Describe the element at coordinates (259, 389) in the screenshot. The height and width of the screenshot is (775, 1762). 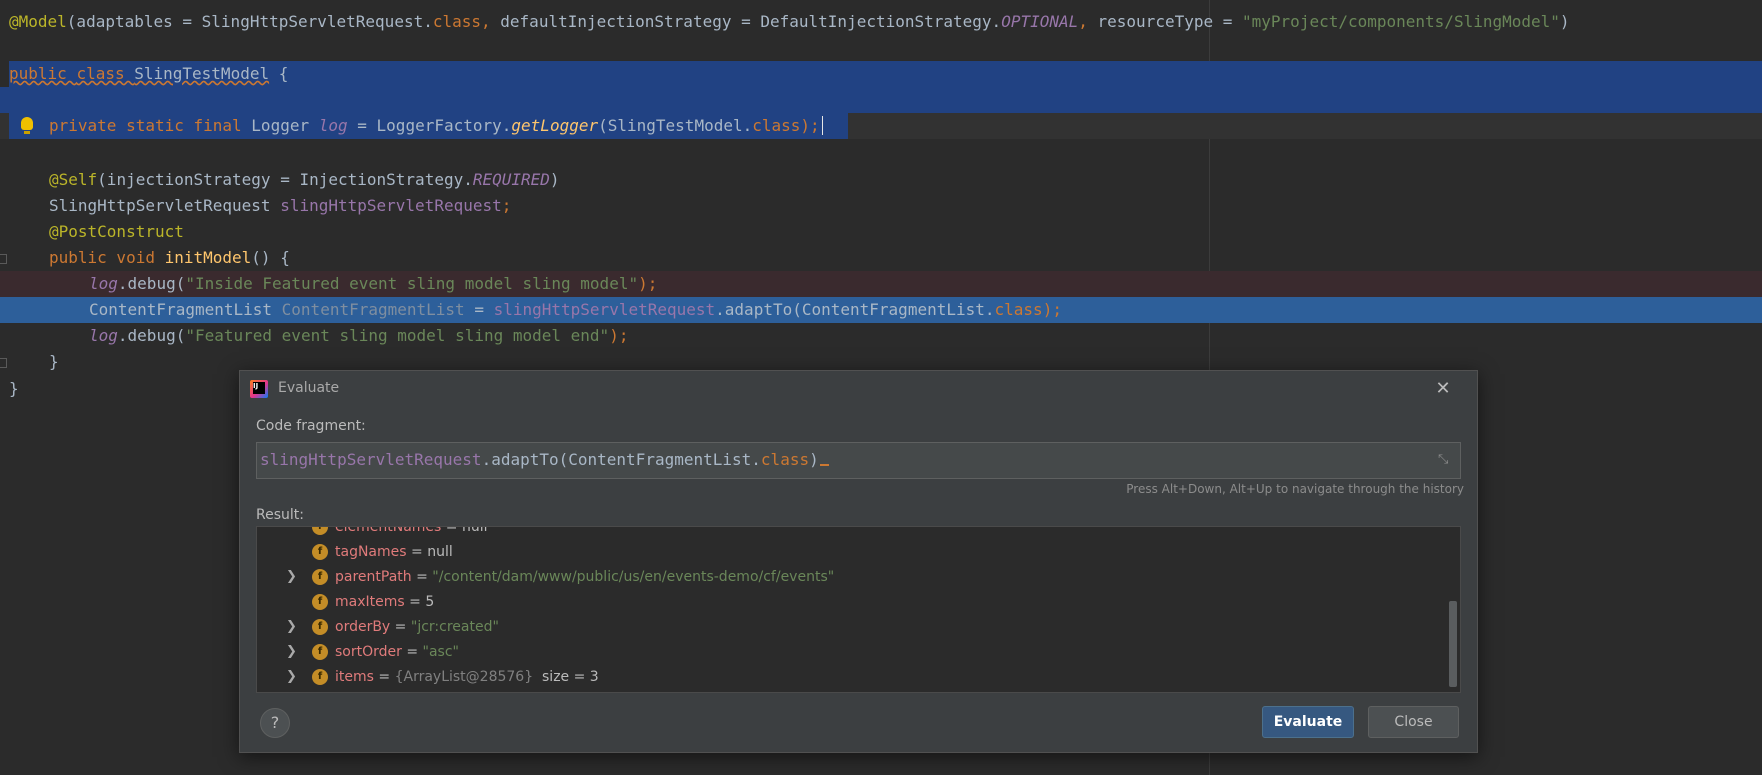
I see `intellij-logo-icon` at that location.